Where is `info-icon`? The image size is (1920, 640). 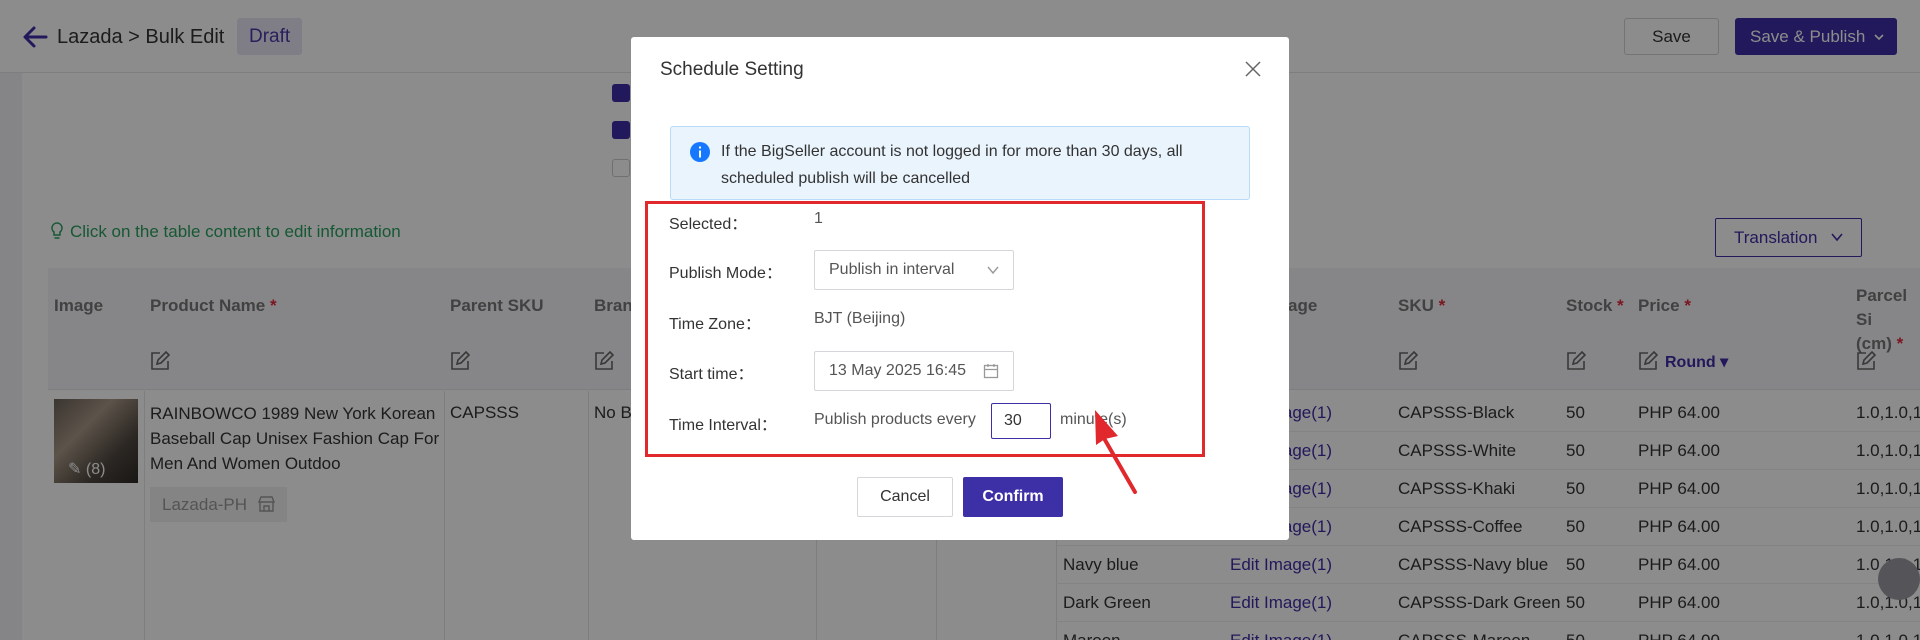 info-icon is located at coordinates (700, 152).